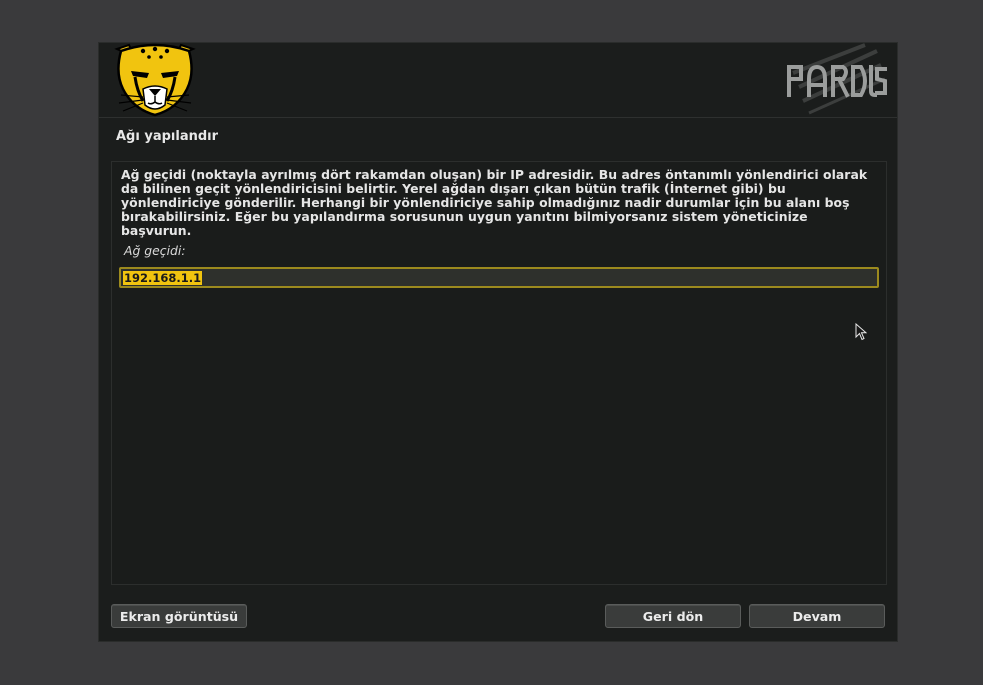  I want to click on gateway-input: 192.168.1.1, so click(499, 277).